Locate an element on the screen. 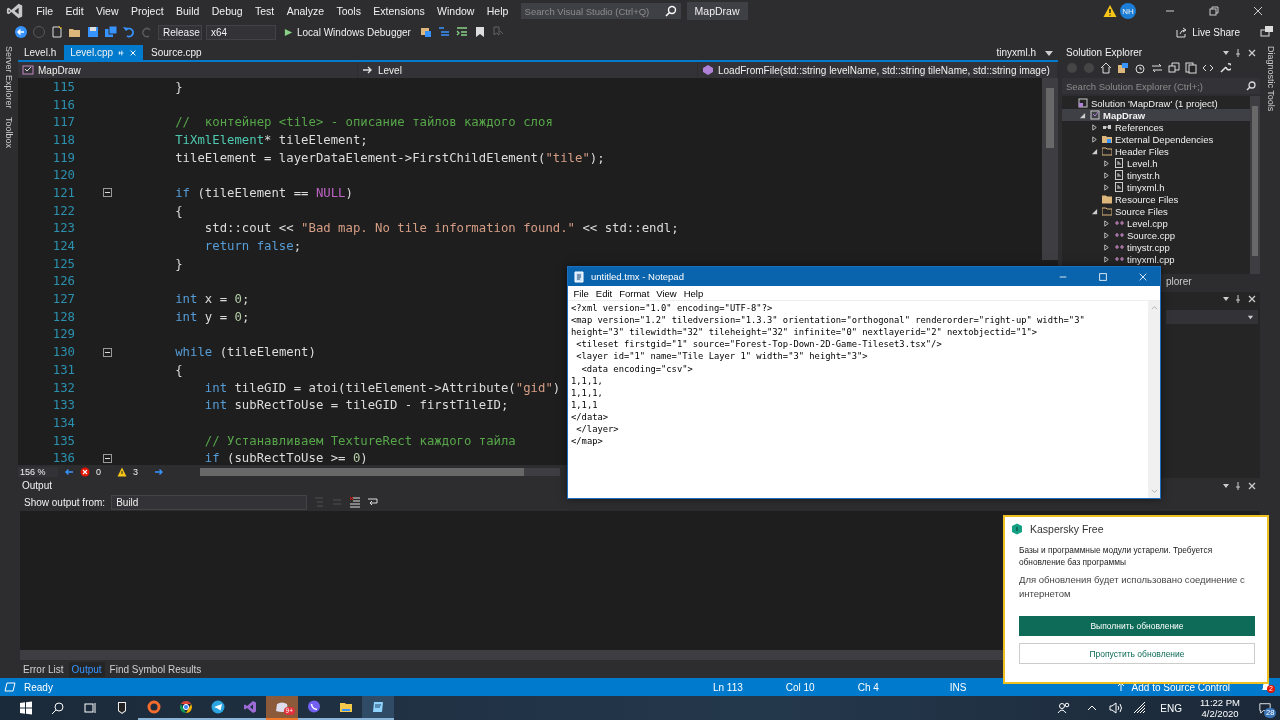  sync-icon is located at coordinates (1157, 68).